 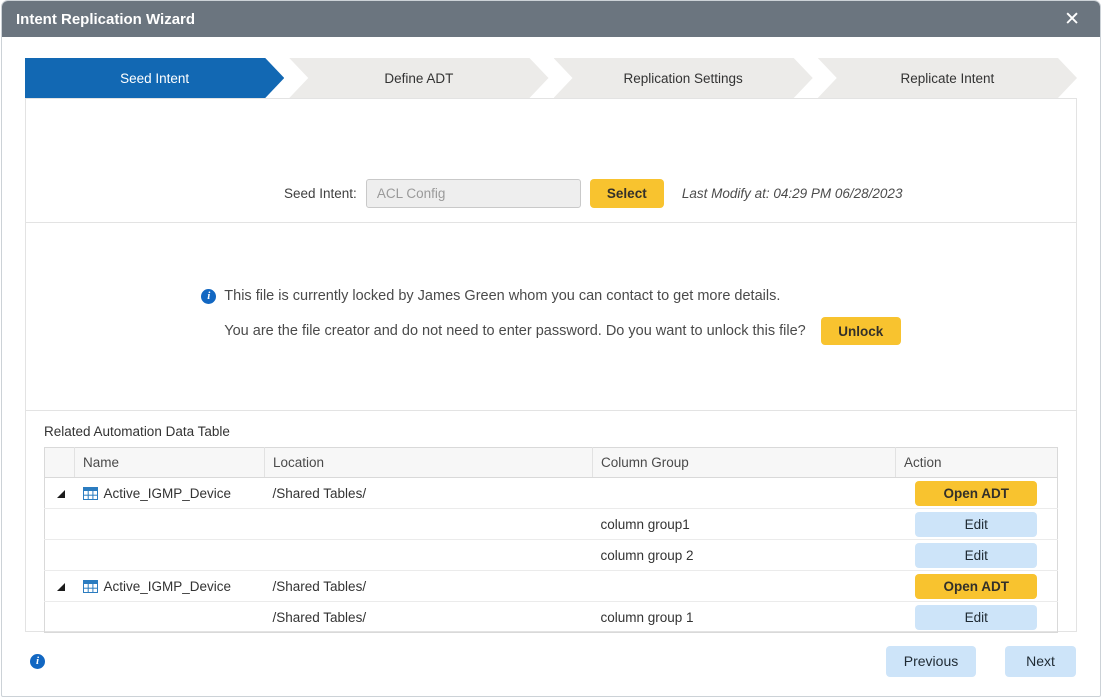 I want to click on step-label: Define ADT, so click(x=419, y=78).